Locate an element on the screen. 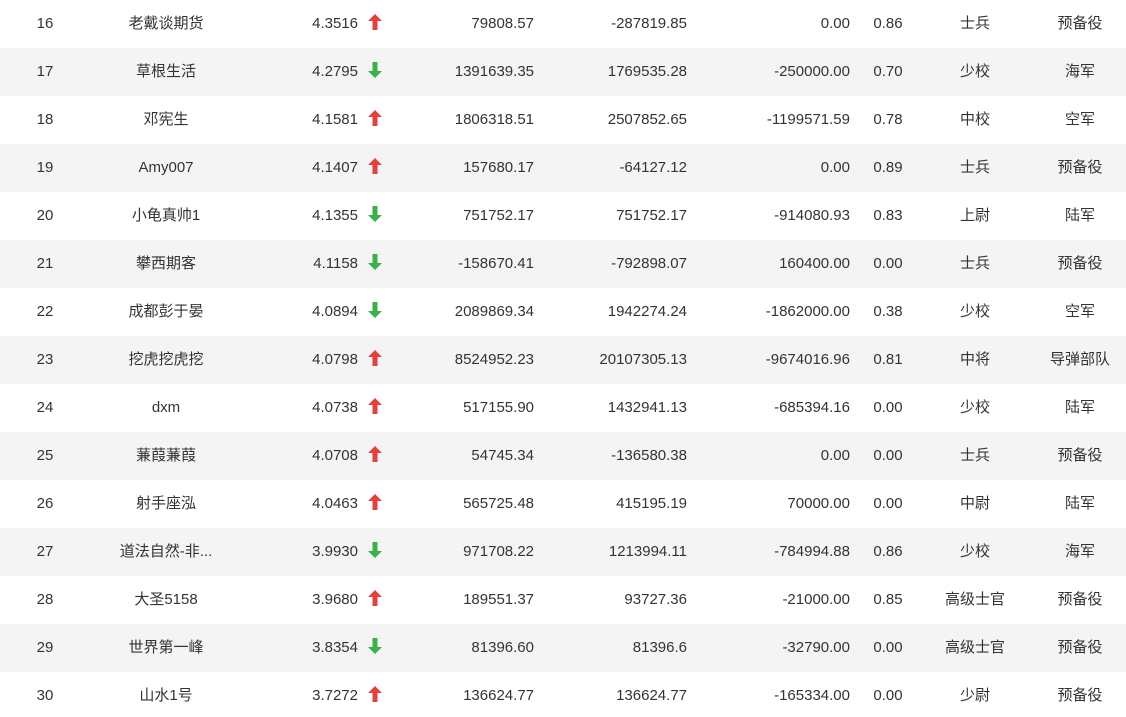 The image size is (1126, 717). value-2-cell: 1942274.24 is located at coordinates (647, 311).